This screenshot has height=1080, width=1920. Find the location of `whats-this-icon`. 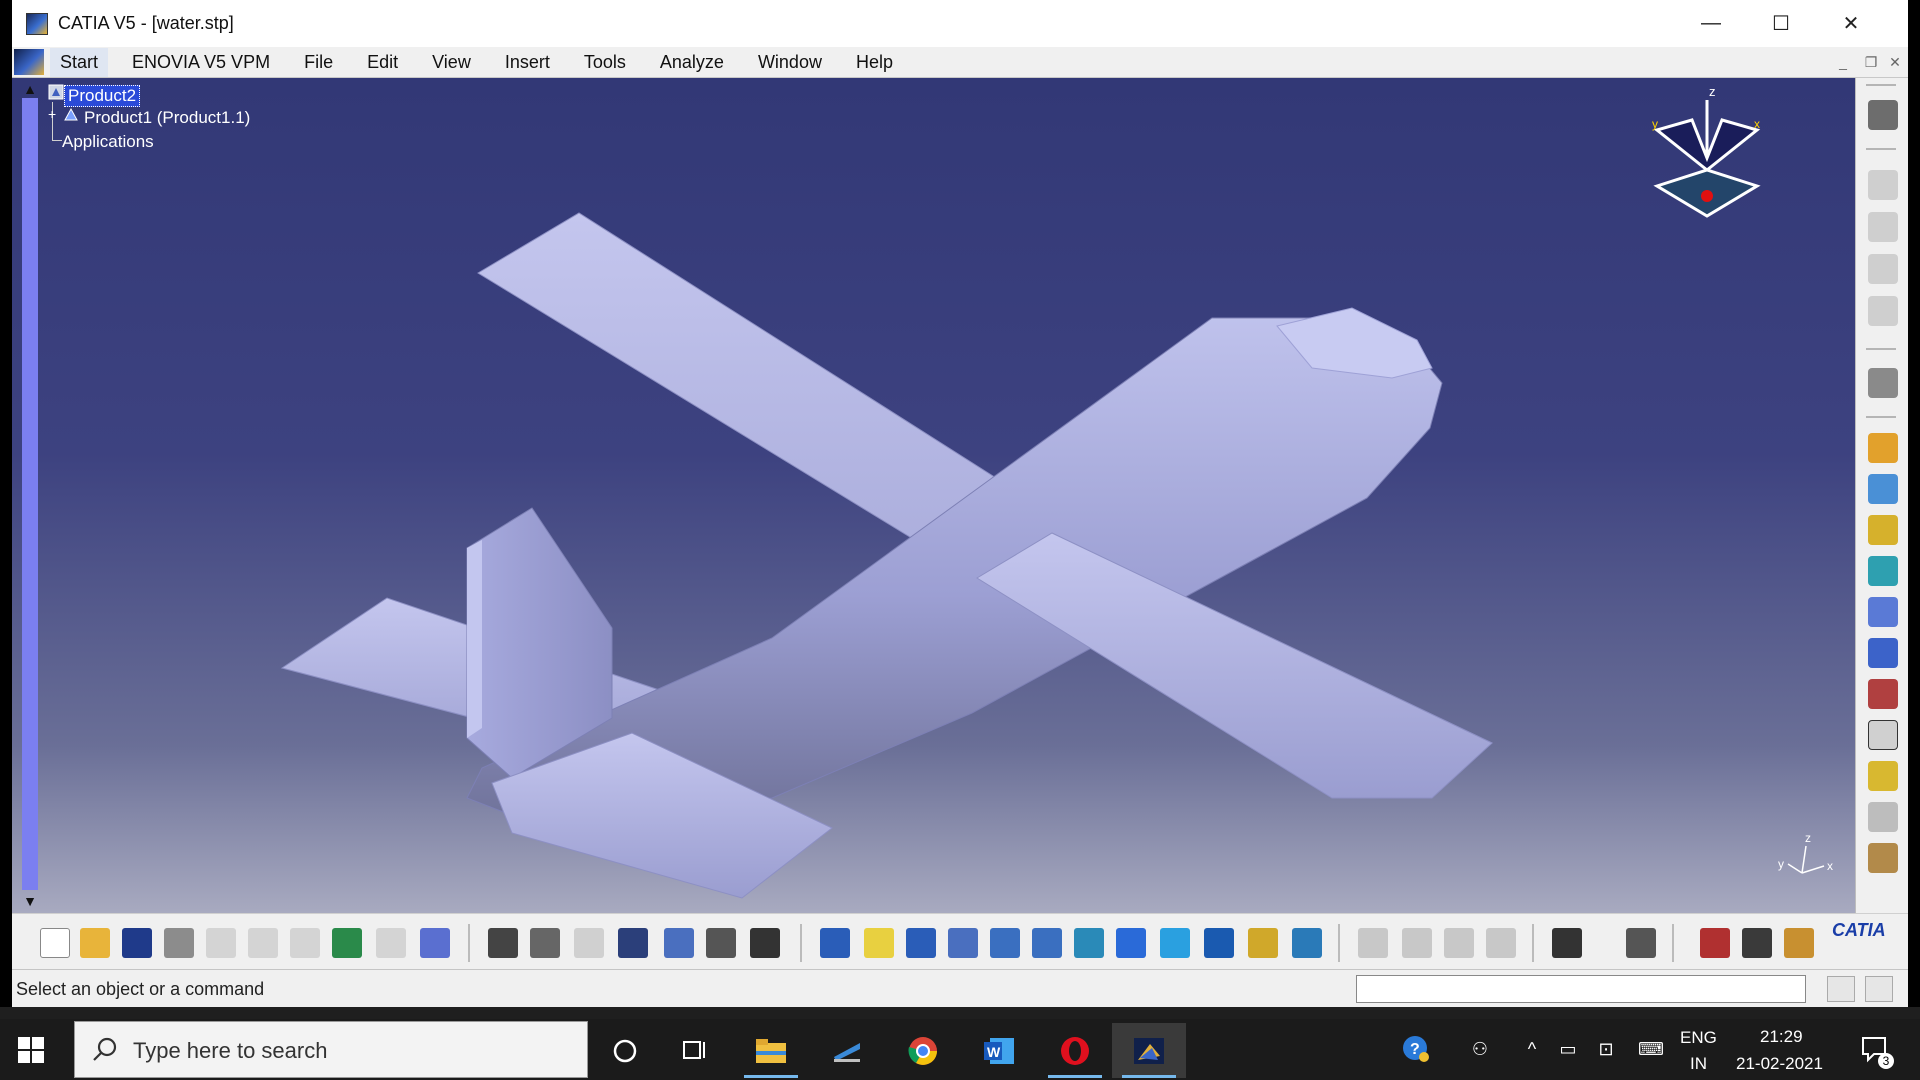

whats-this-icon is located at coordinates (435, 943).